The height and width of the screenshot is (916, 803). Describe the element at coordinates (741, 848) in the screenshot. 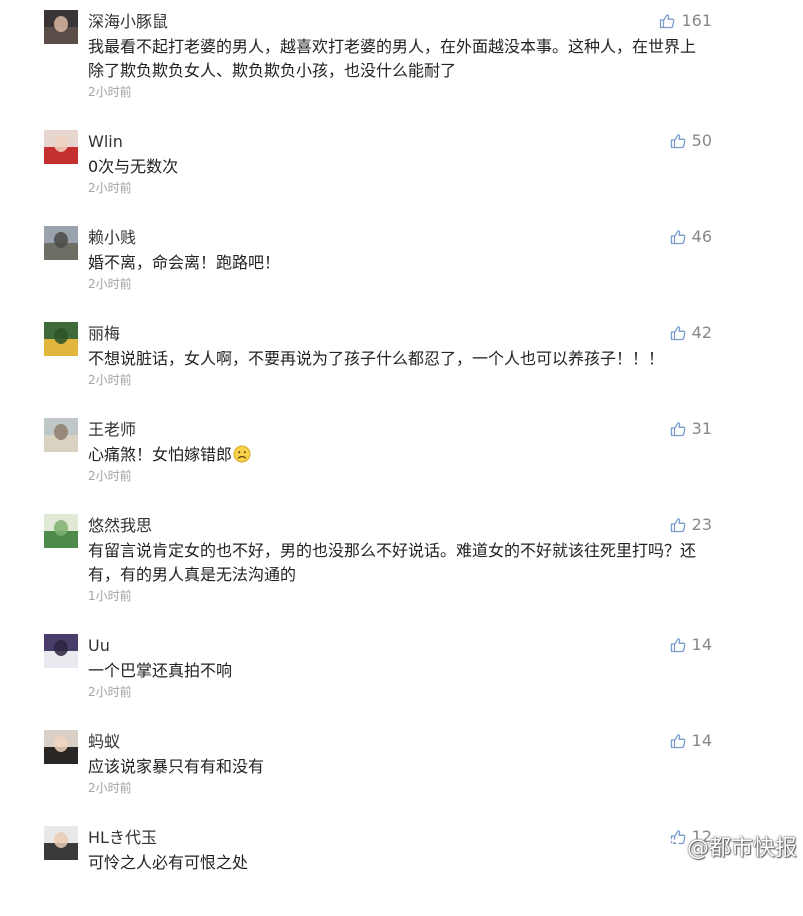

I see `watermark-text: @都市快报` at that location.